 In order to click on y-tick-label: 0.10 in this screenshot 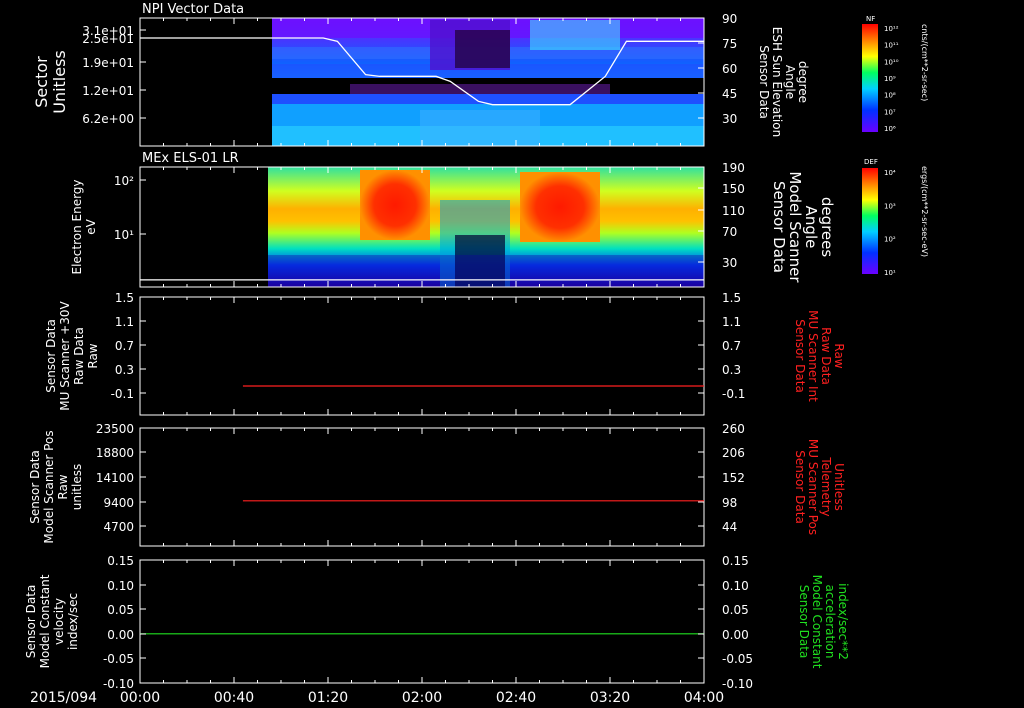, I will do `click(120, 586)`.